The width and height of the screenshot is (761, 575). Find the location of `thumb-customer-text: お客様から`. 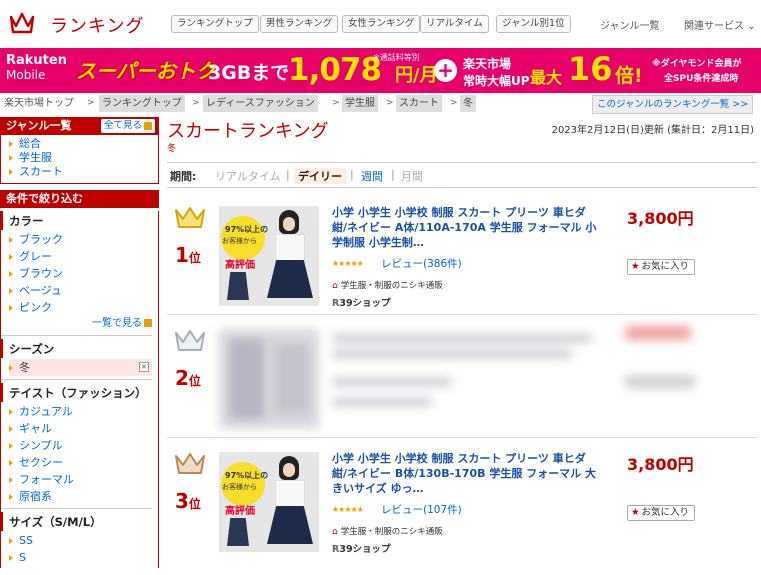

thumb-customer-text: お客様から is located at coordinates (239, 487).